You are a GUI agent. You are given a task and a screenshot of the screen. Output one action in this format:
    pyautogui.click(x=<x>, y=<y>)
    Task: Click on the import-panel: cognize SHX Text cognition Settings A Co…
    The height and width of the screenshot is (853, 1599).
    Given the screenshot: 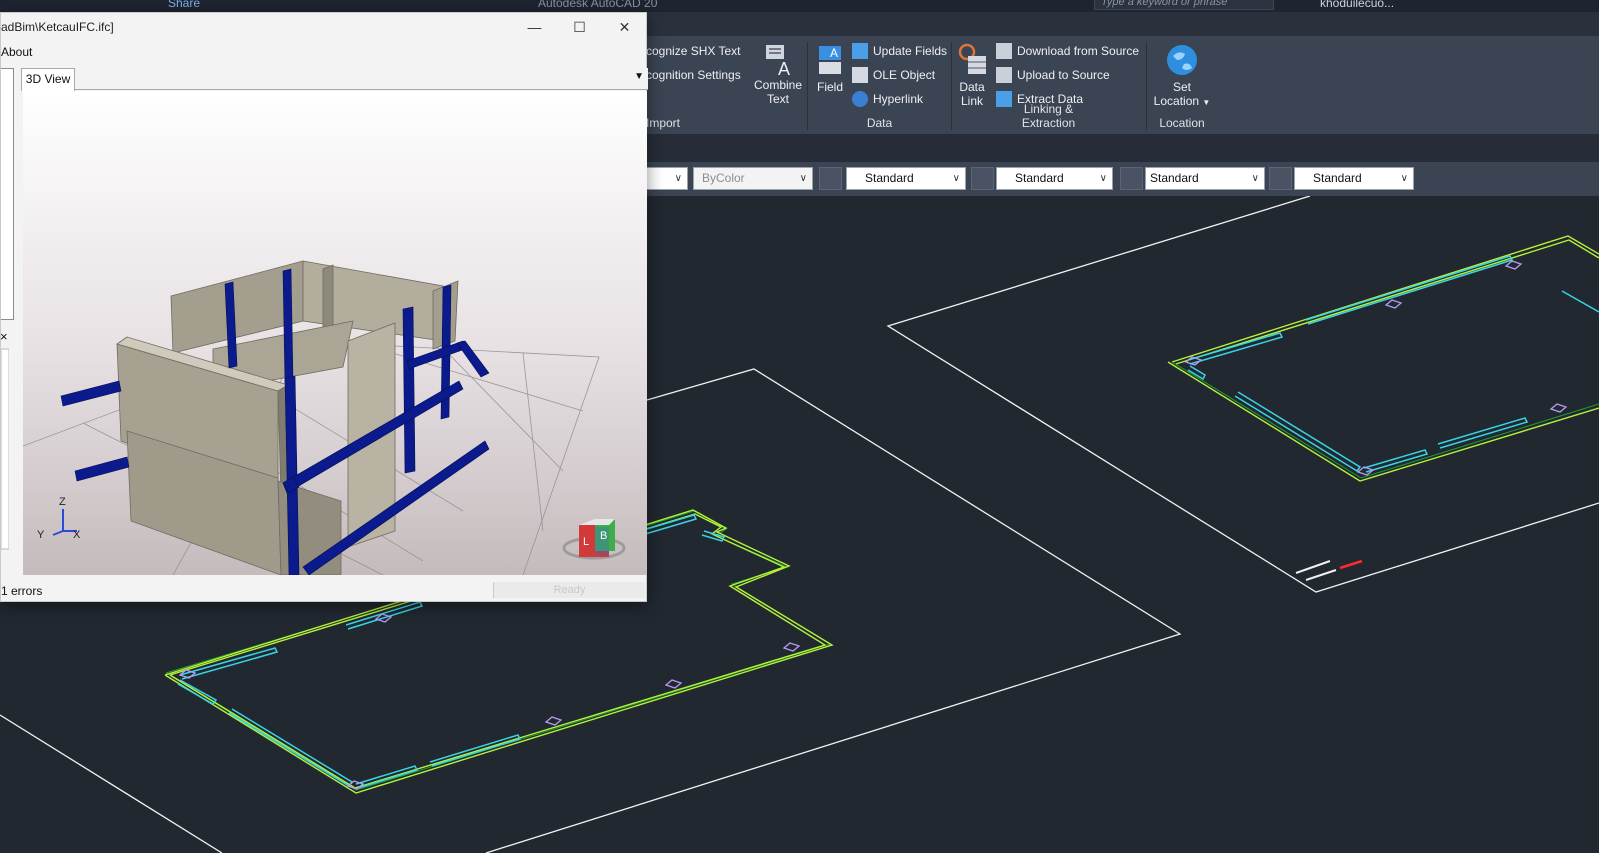 What is the action you would take?
    pyautogui.click(x=725, y=85)
    